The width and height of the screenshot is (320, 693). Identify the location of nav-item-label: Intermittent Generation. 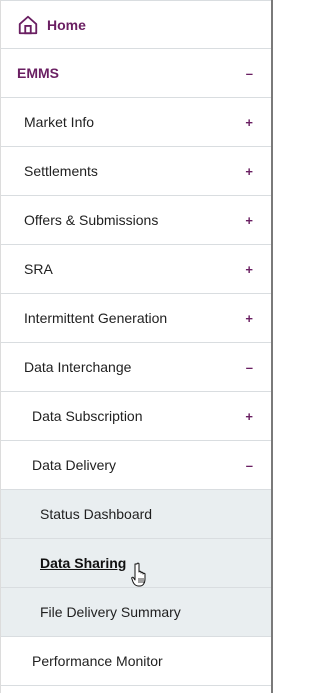
(96, 318).